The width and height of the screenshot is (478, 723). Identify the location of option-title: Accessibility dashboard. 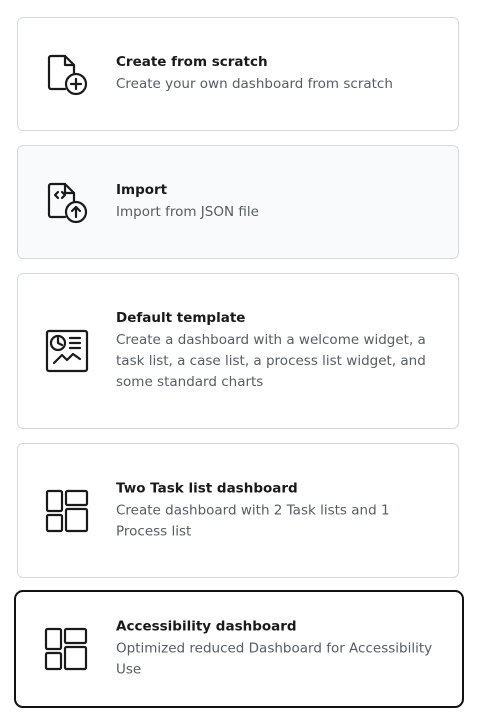
(206, 626).